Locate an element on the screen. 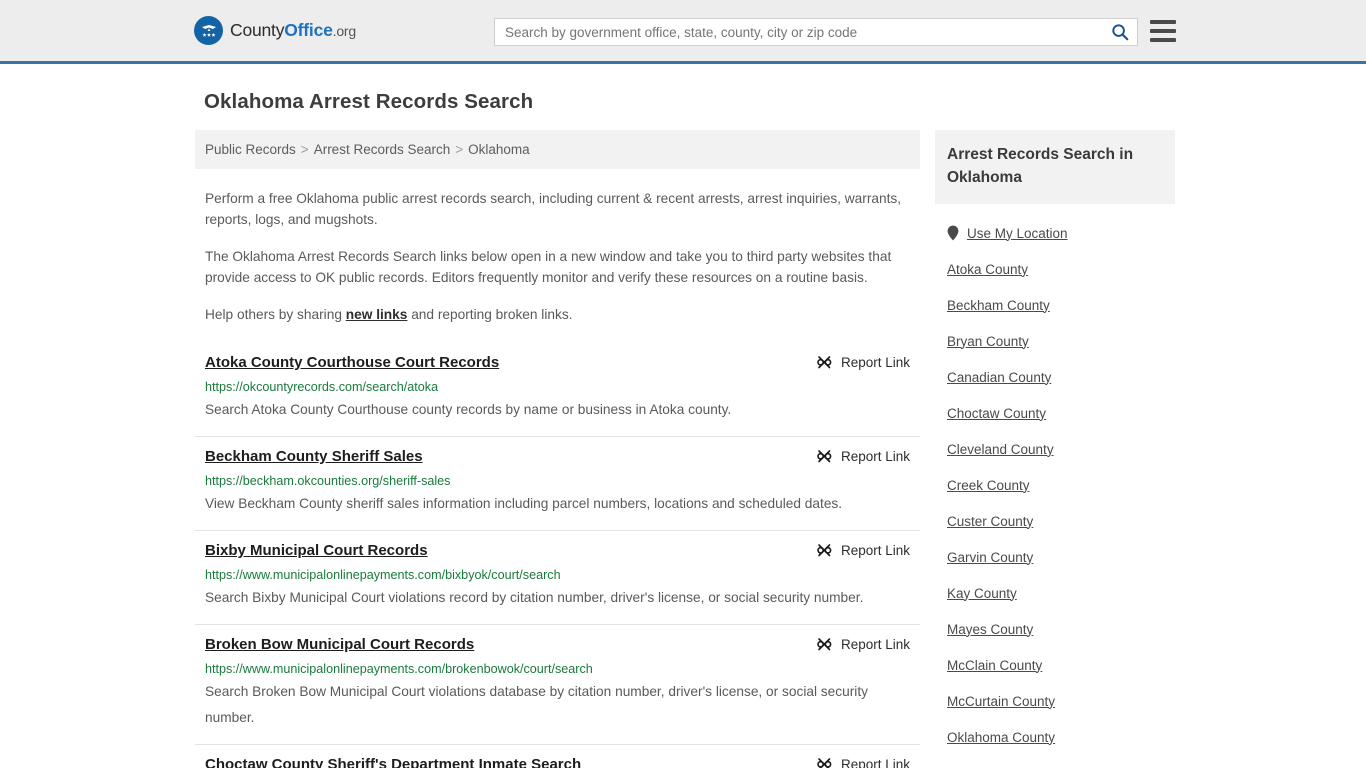  county-link: Bryan County is located at coordinates (988, 341).